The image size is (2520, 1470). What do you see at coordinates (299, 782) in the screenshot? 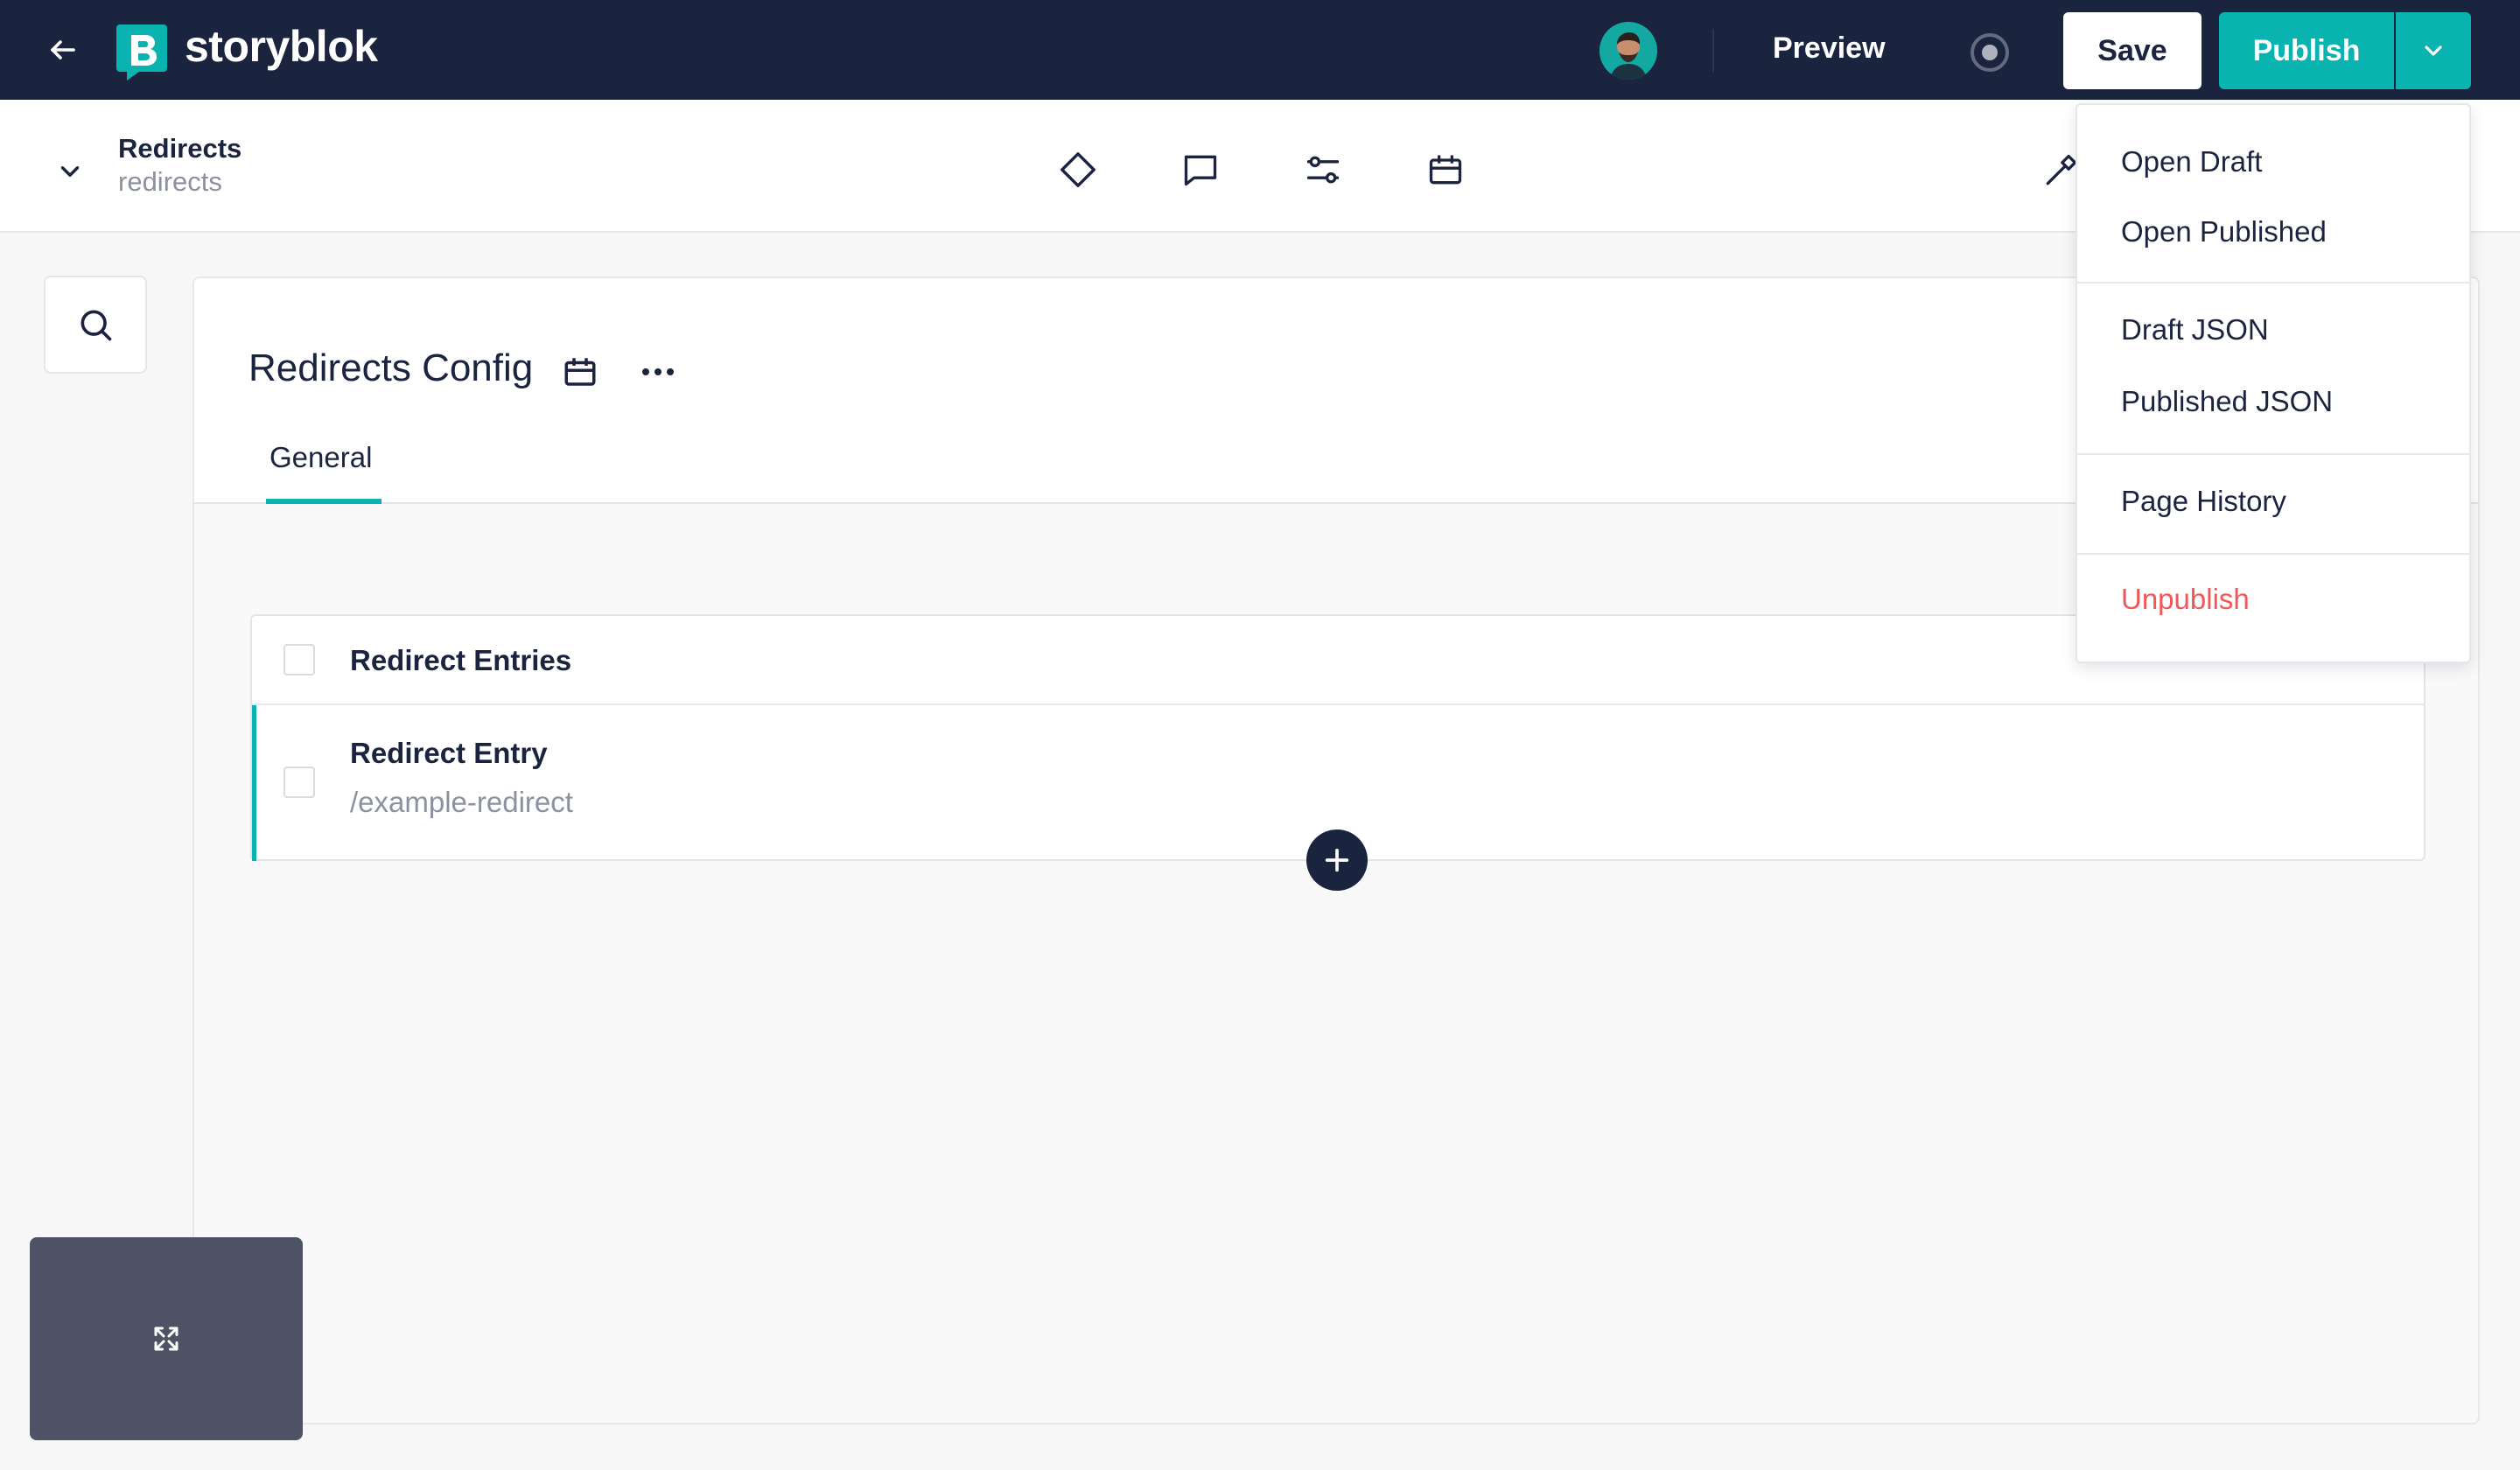
I see `entry-checkbox` at bounding box center [299, 782].